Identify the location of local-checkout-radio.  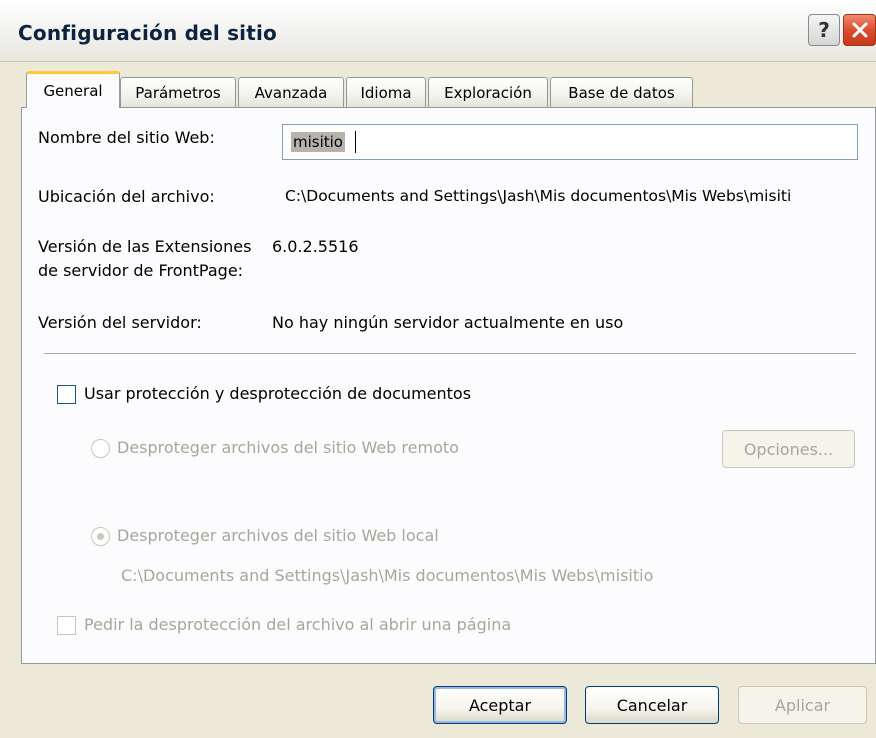
(100, 536).